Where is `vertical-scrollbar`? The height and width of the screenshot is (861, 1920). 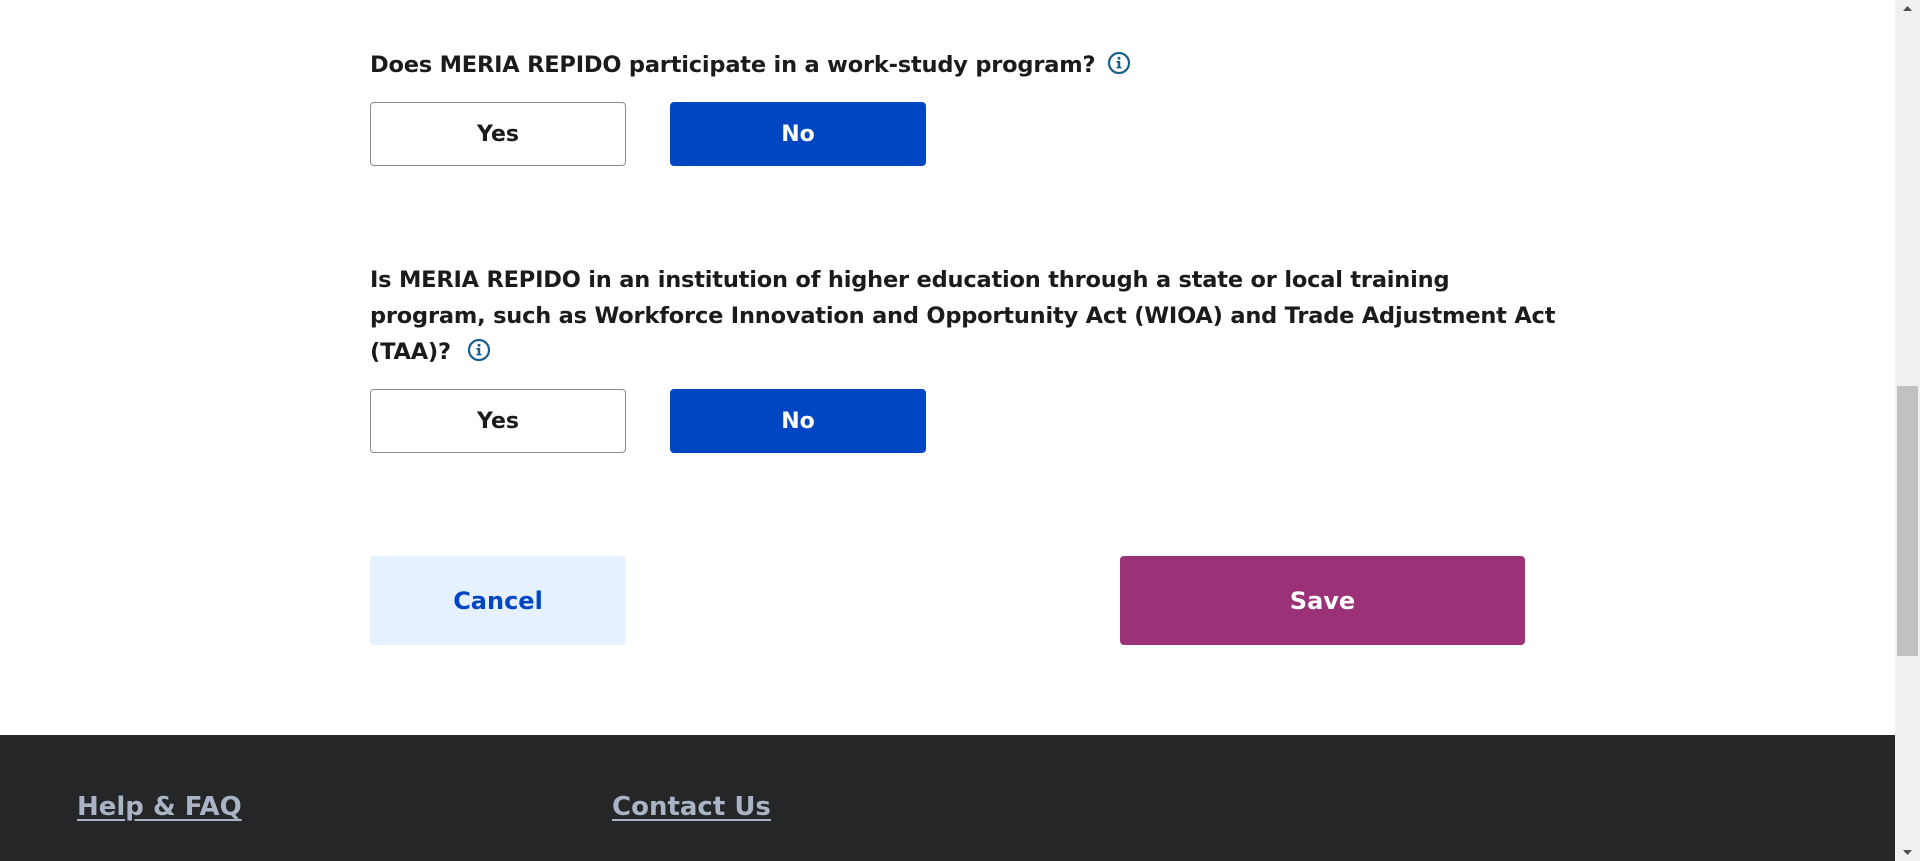 vertical-scrollbar is located at coordinates (1907, 430).